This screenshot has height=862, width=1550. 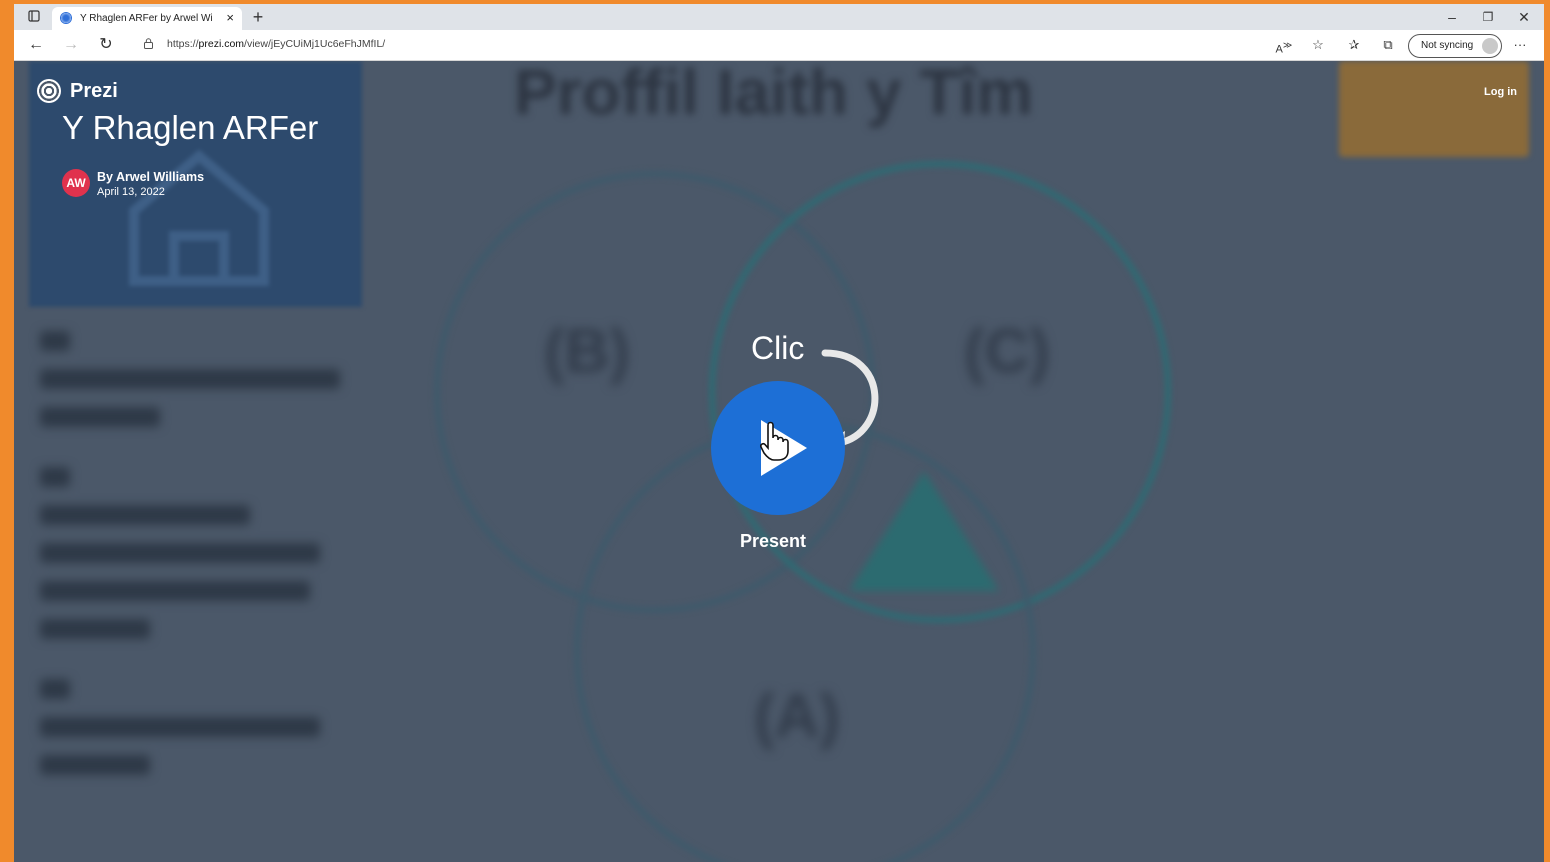 What do you see at coordinates (258, 17) in the screenshot?
I see `new-tab-button: +` at bounding box center [258, 17].